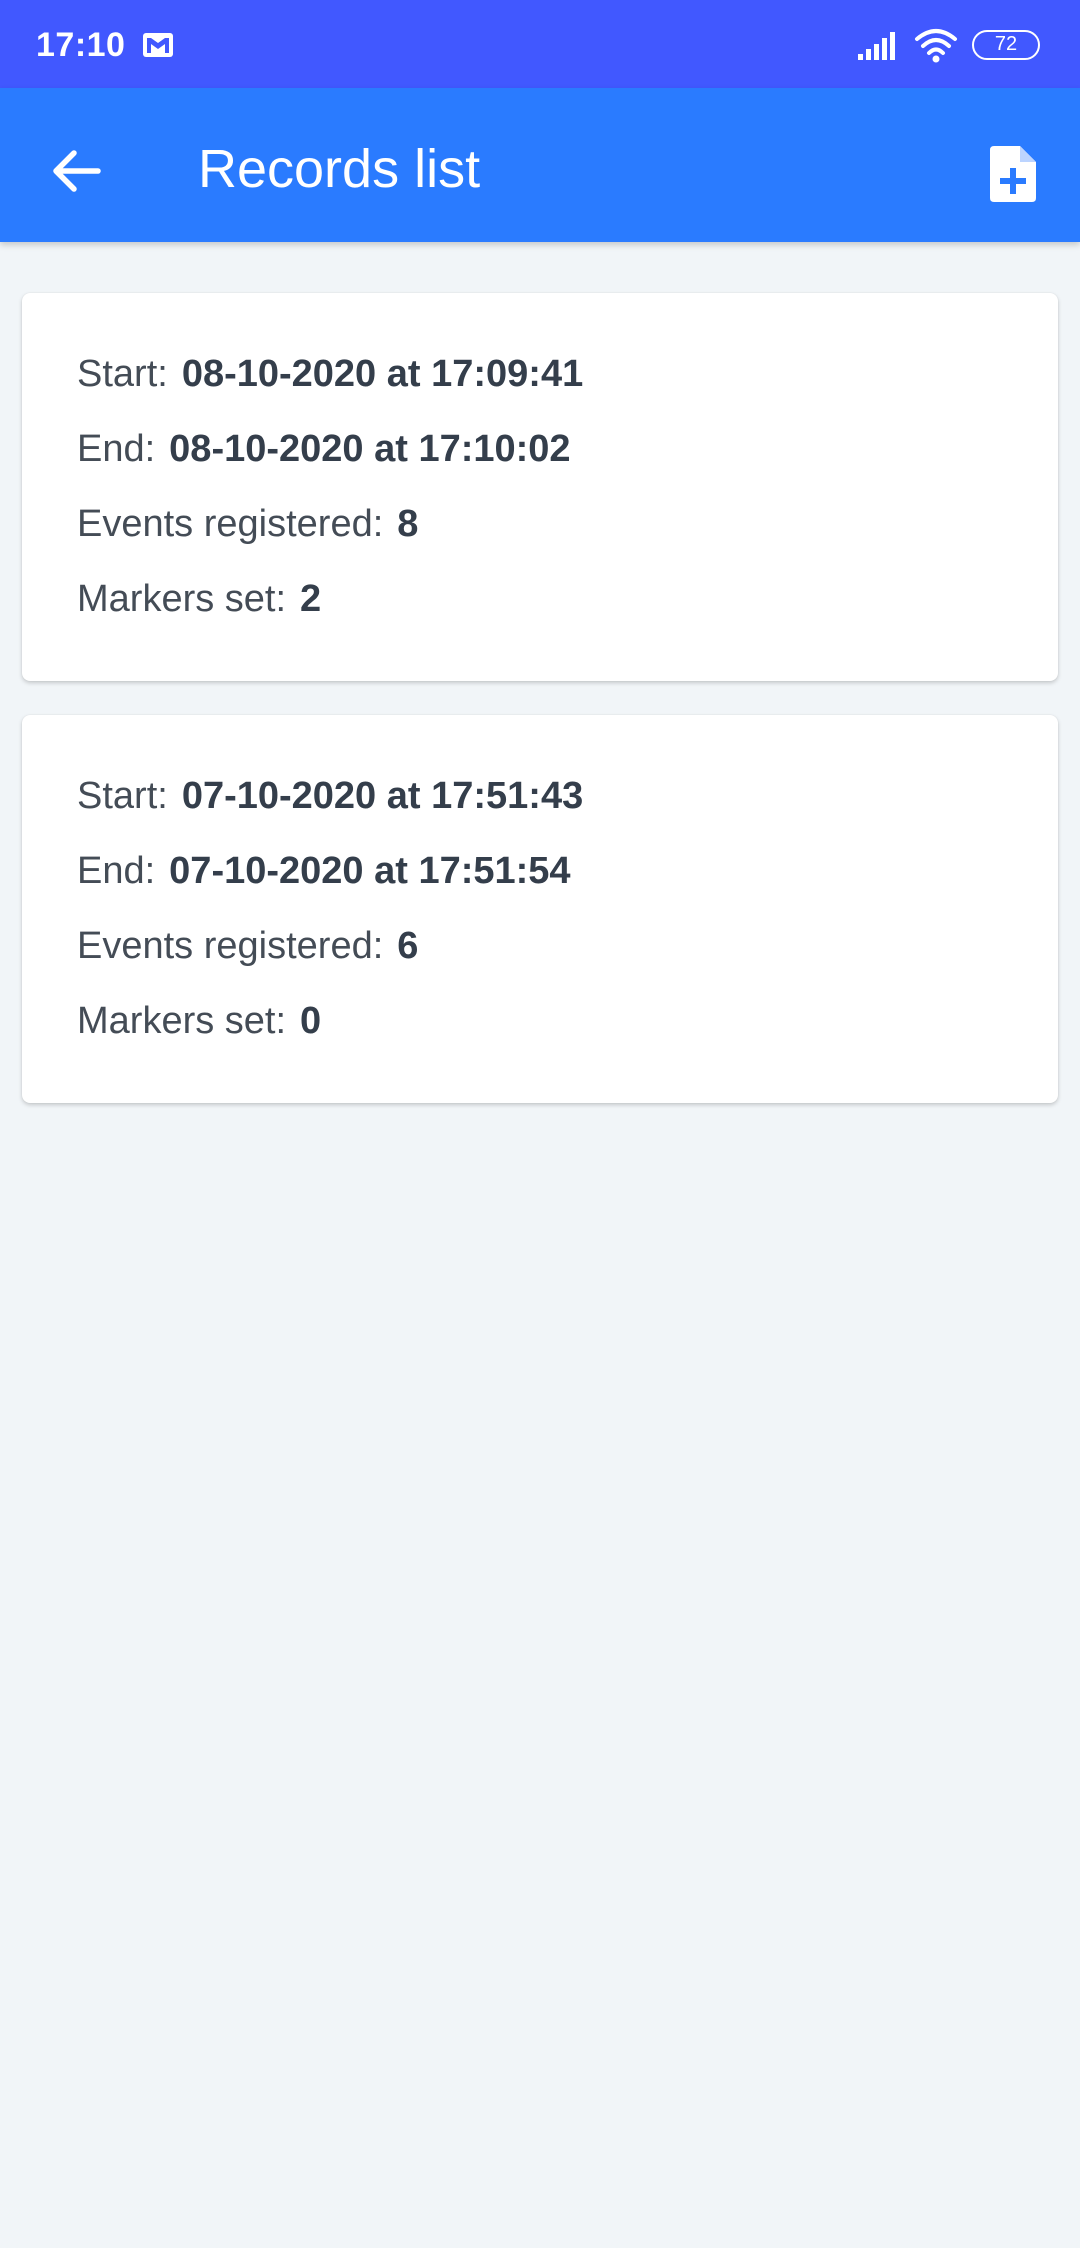 This screenshot has height=2248, width=1080. I want to click on start-value: 08-10-2020 at 17:09:41, so click(382, 374).